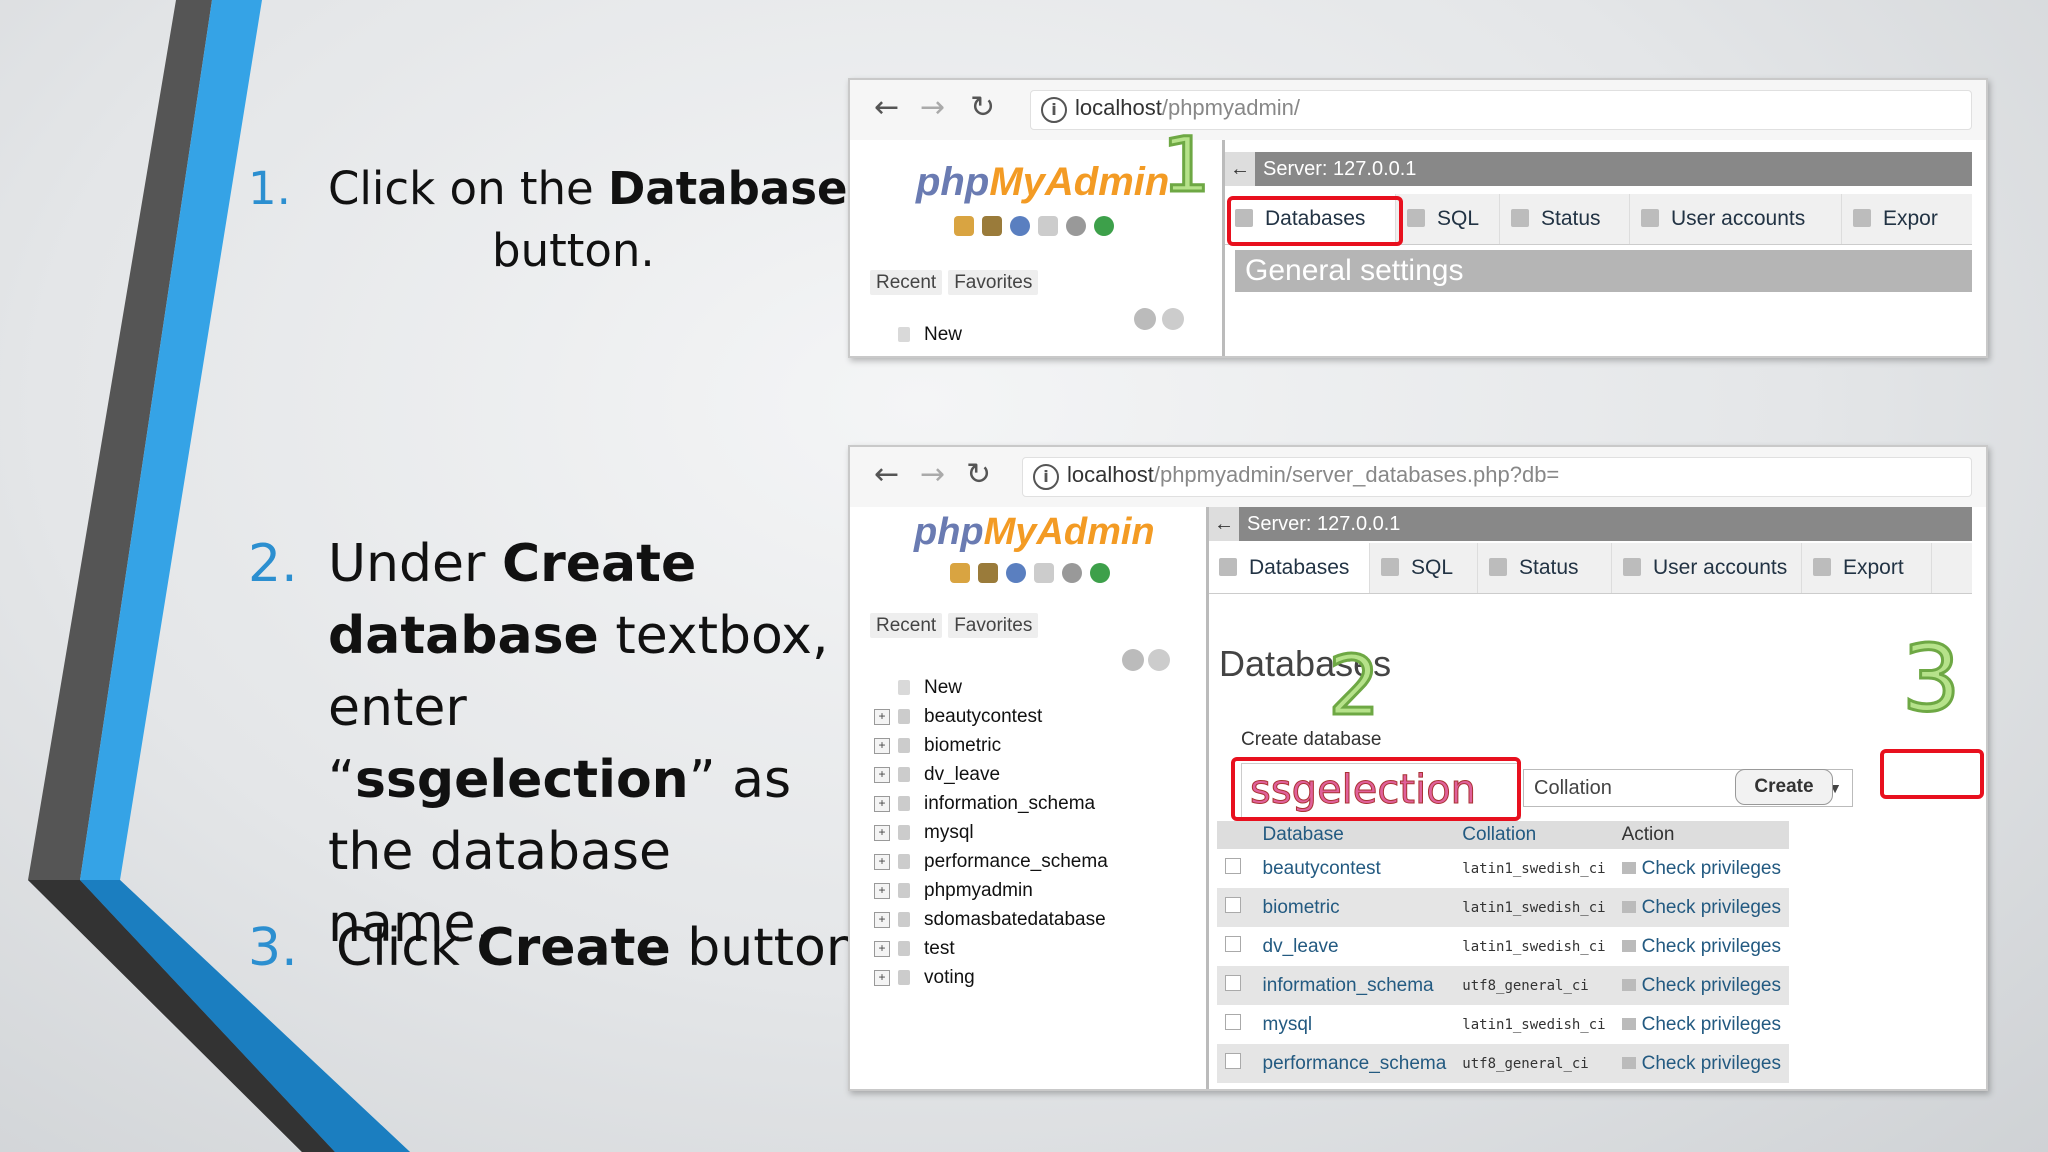 The image size is (2048, 1152). I want to click on general-settings-header: General settings, so click(1603, 271).